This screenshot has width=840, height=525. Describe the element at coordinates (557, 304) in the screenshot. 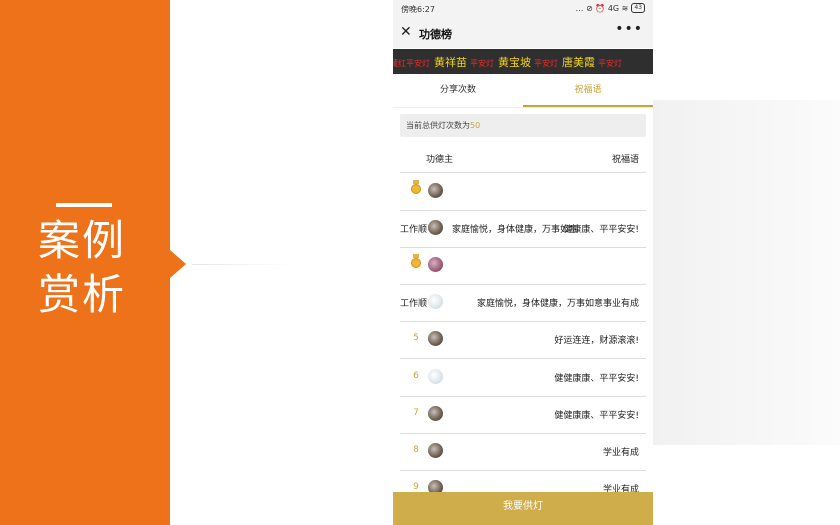

I see `blessing-text: 家庭愉悦，身体健康，万事如意事业有成` at that location.